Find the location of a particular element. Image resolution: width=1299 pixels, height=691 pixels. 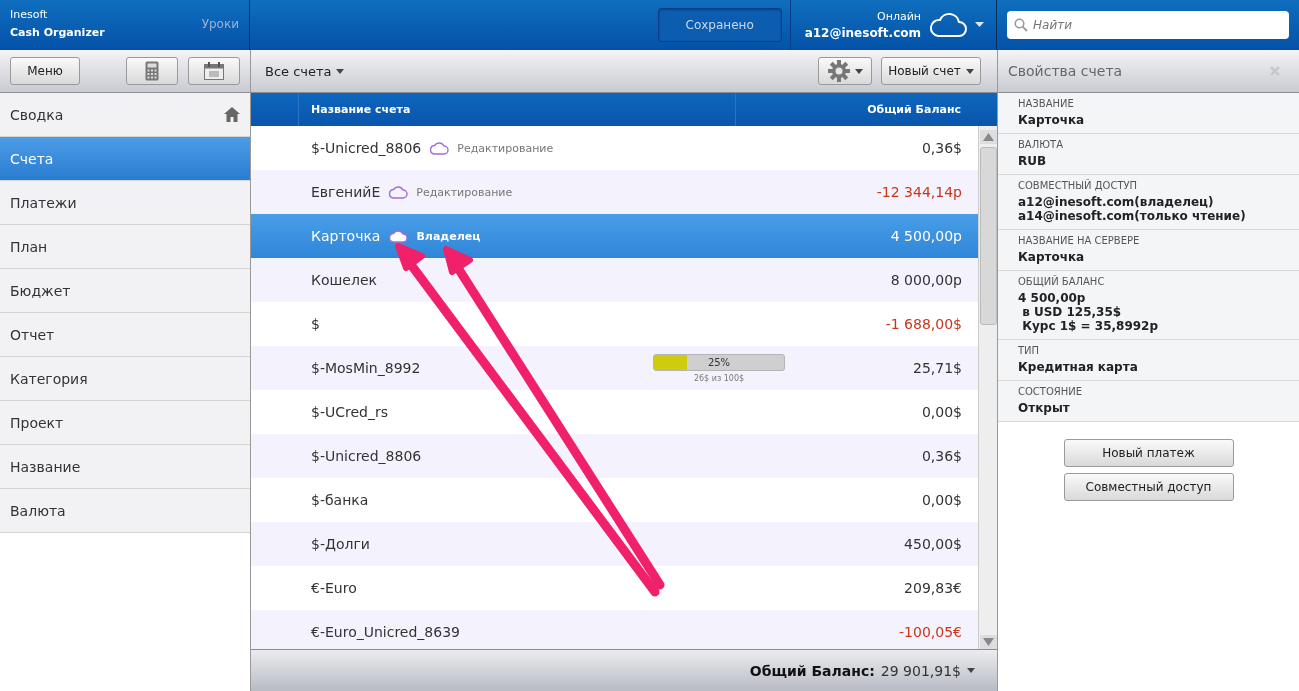

account-name: Карточка is located at coordinates (346, 236).